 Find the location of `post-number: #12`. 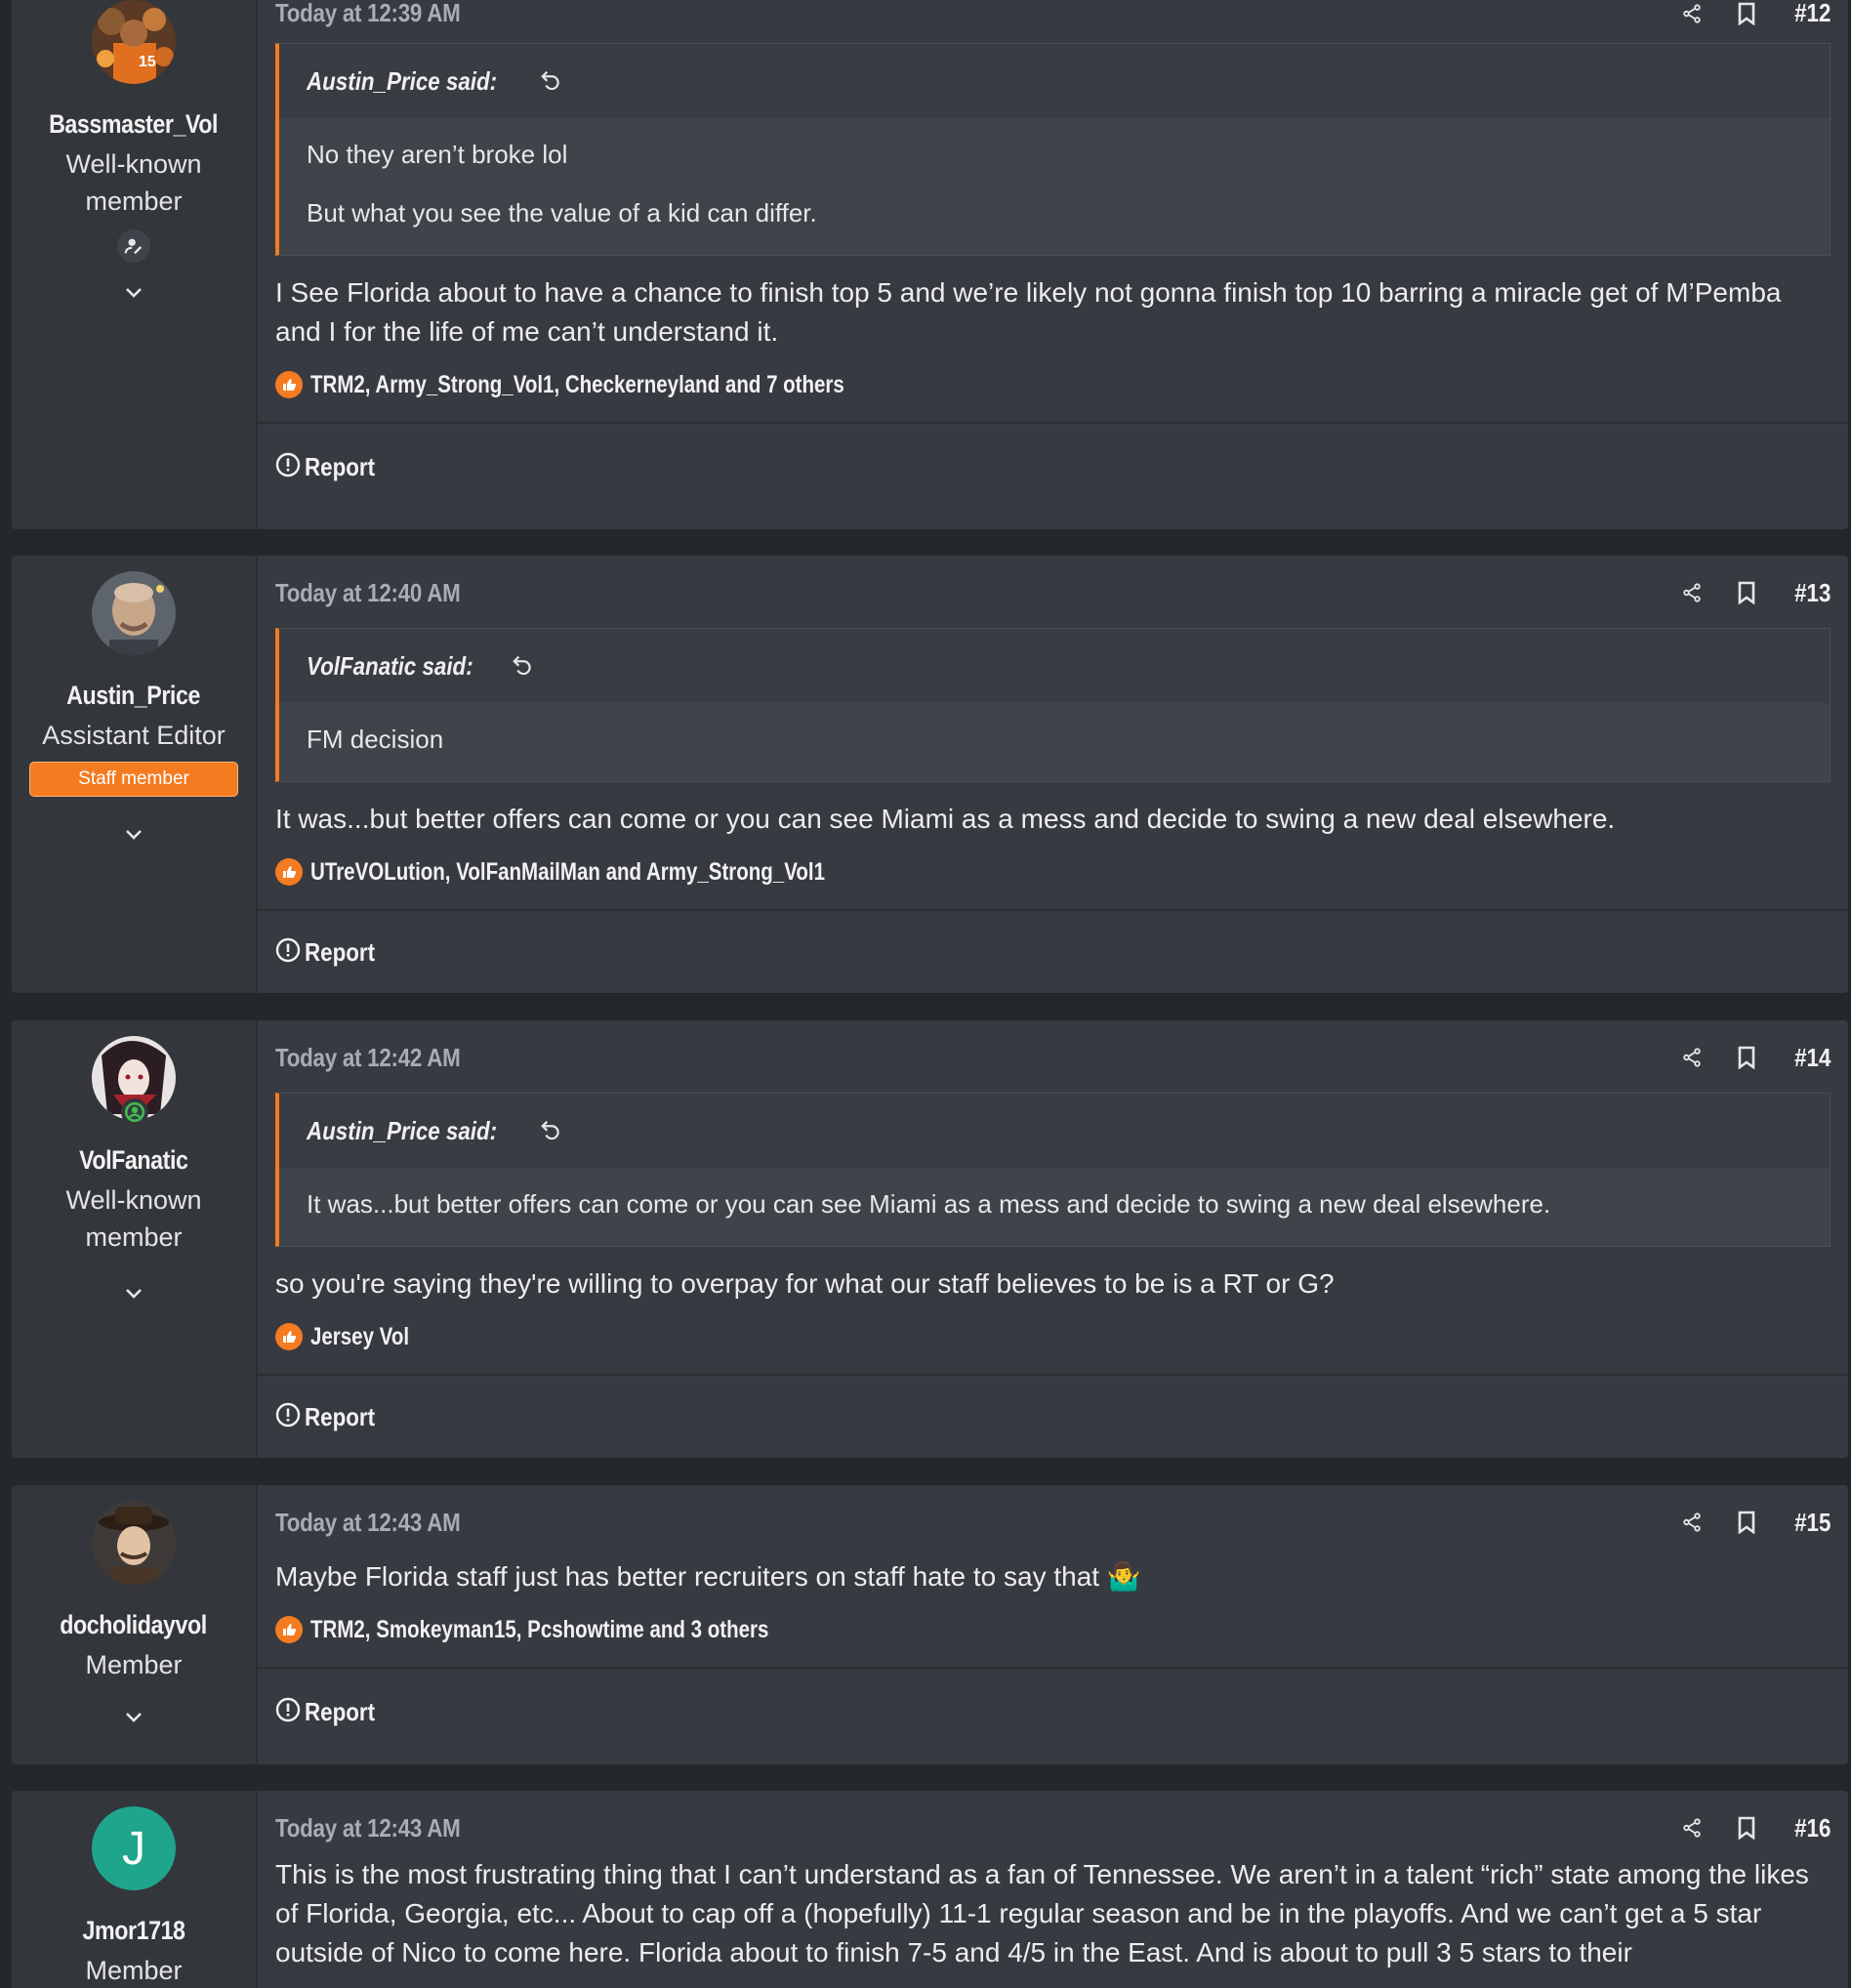

post-number: #12 is located at coordinates (1812, 14).